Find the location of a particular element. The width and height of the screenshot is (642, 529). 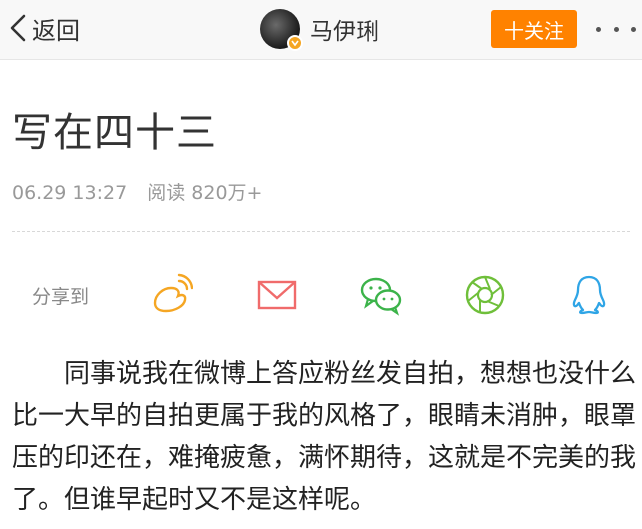

share-weibo-button is located at coordinates (171, 295).